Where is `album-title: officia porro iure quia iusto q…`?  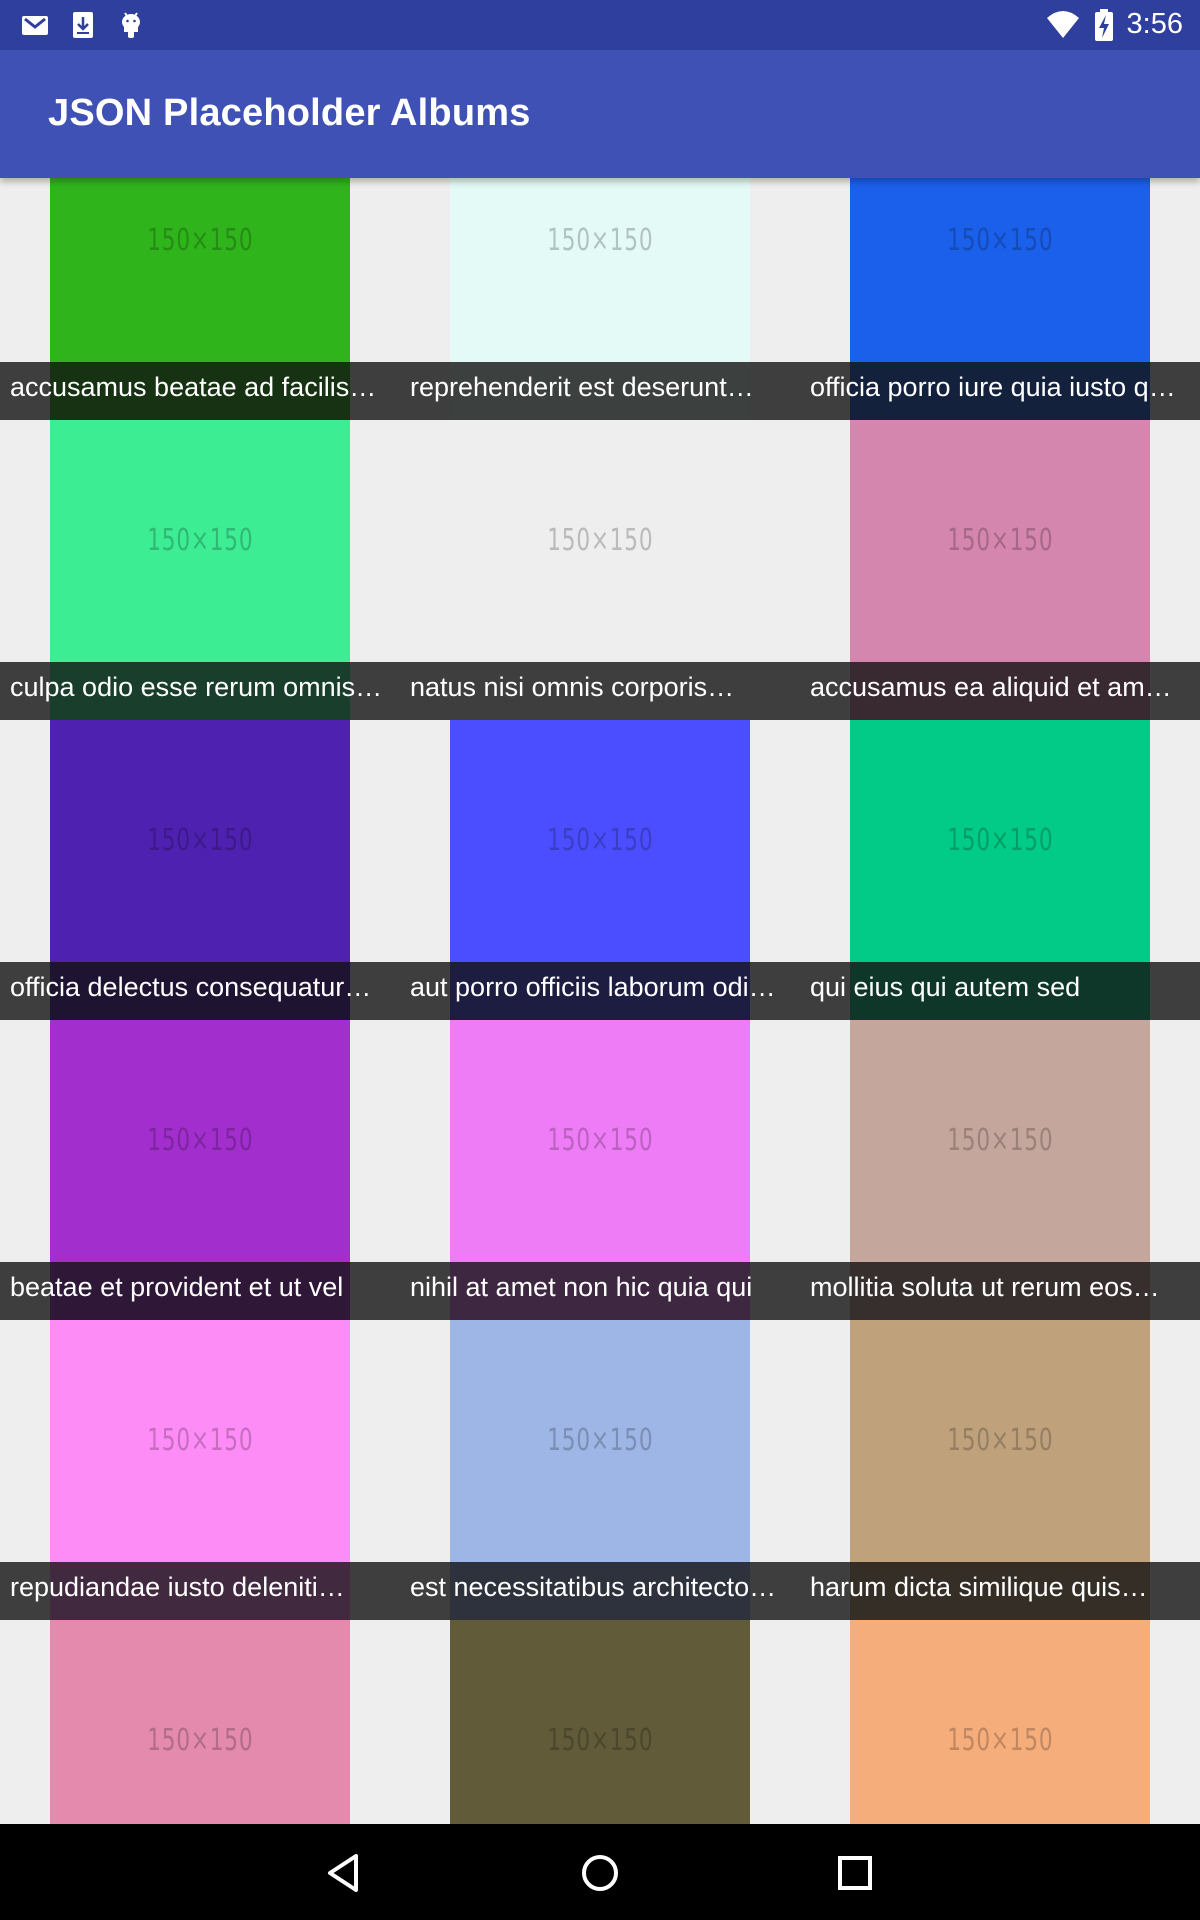 album-title: officia porro iure quia iusto q… is located at coordinates (1000, 391).